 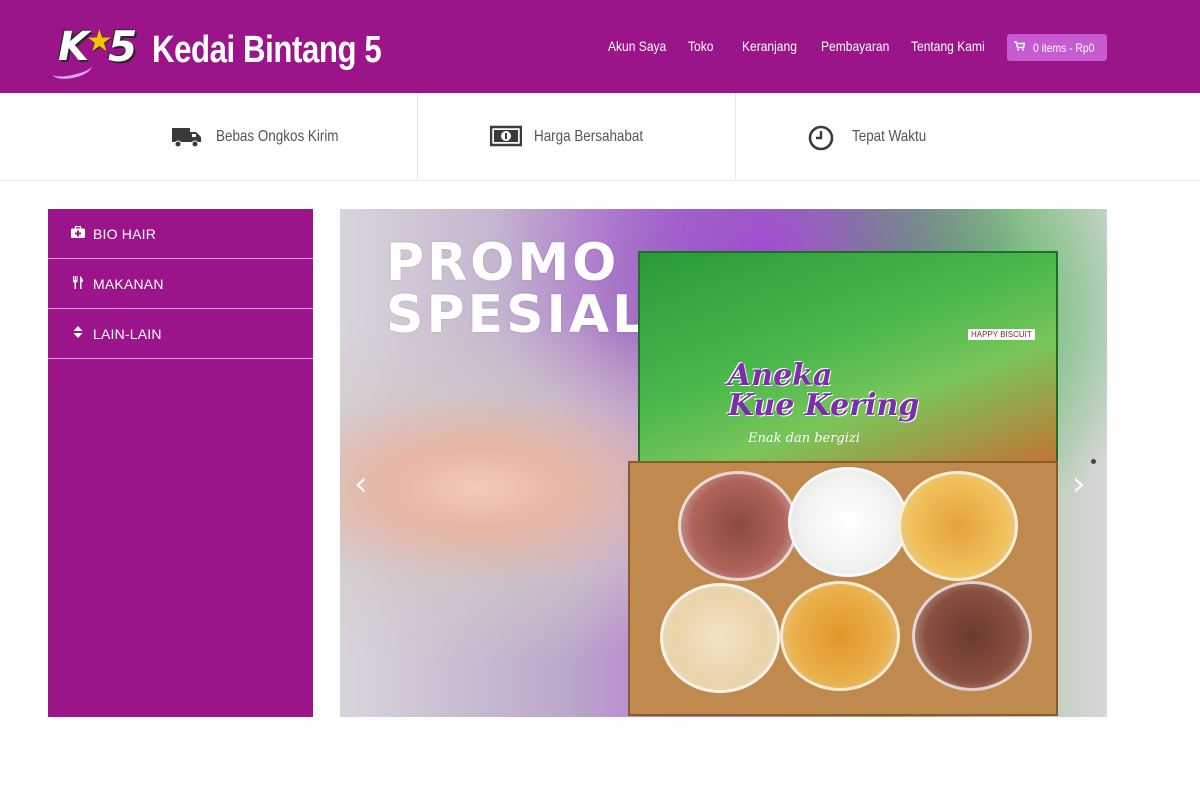 I want to click on clock-icon, so click(x=823, y=138).